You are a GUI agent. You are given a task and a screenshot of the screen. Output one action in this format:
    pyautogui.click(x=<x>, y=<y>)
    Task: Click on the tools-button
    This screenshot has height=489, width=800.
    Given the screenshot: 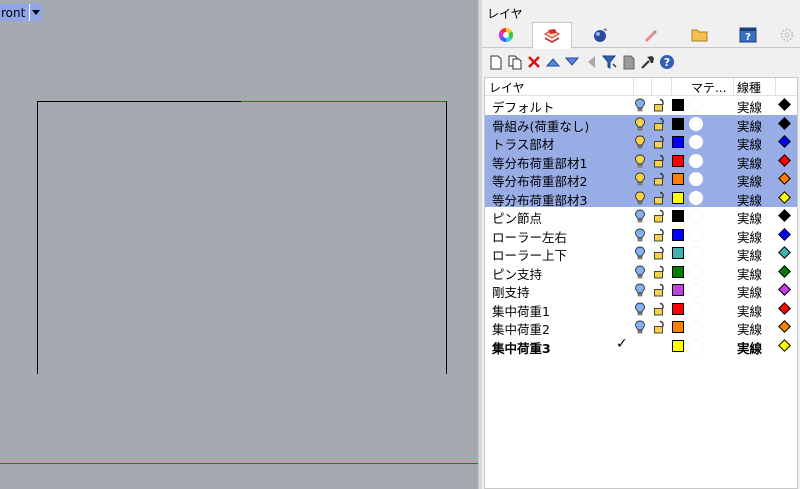 What is the action you would take?
    pyautogui.click(x=647, y=62)
    